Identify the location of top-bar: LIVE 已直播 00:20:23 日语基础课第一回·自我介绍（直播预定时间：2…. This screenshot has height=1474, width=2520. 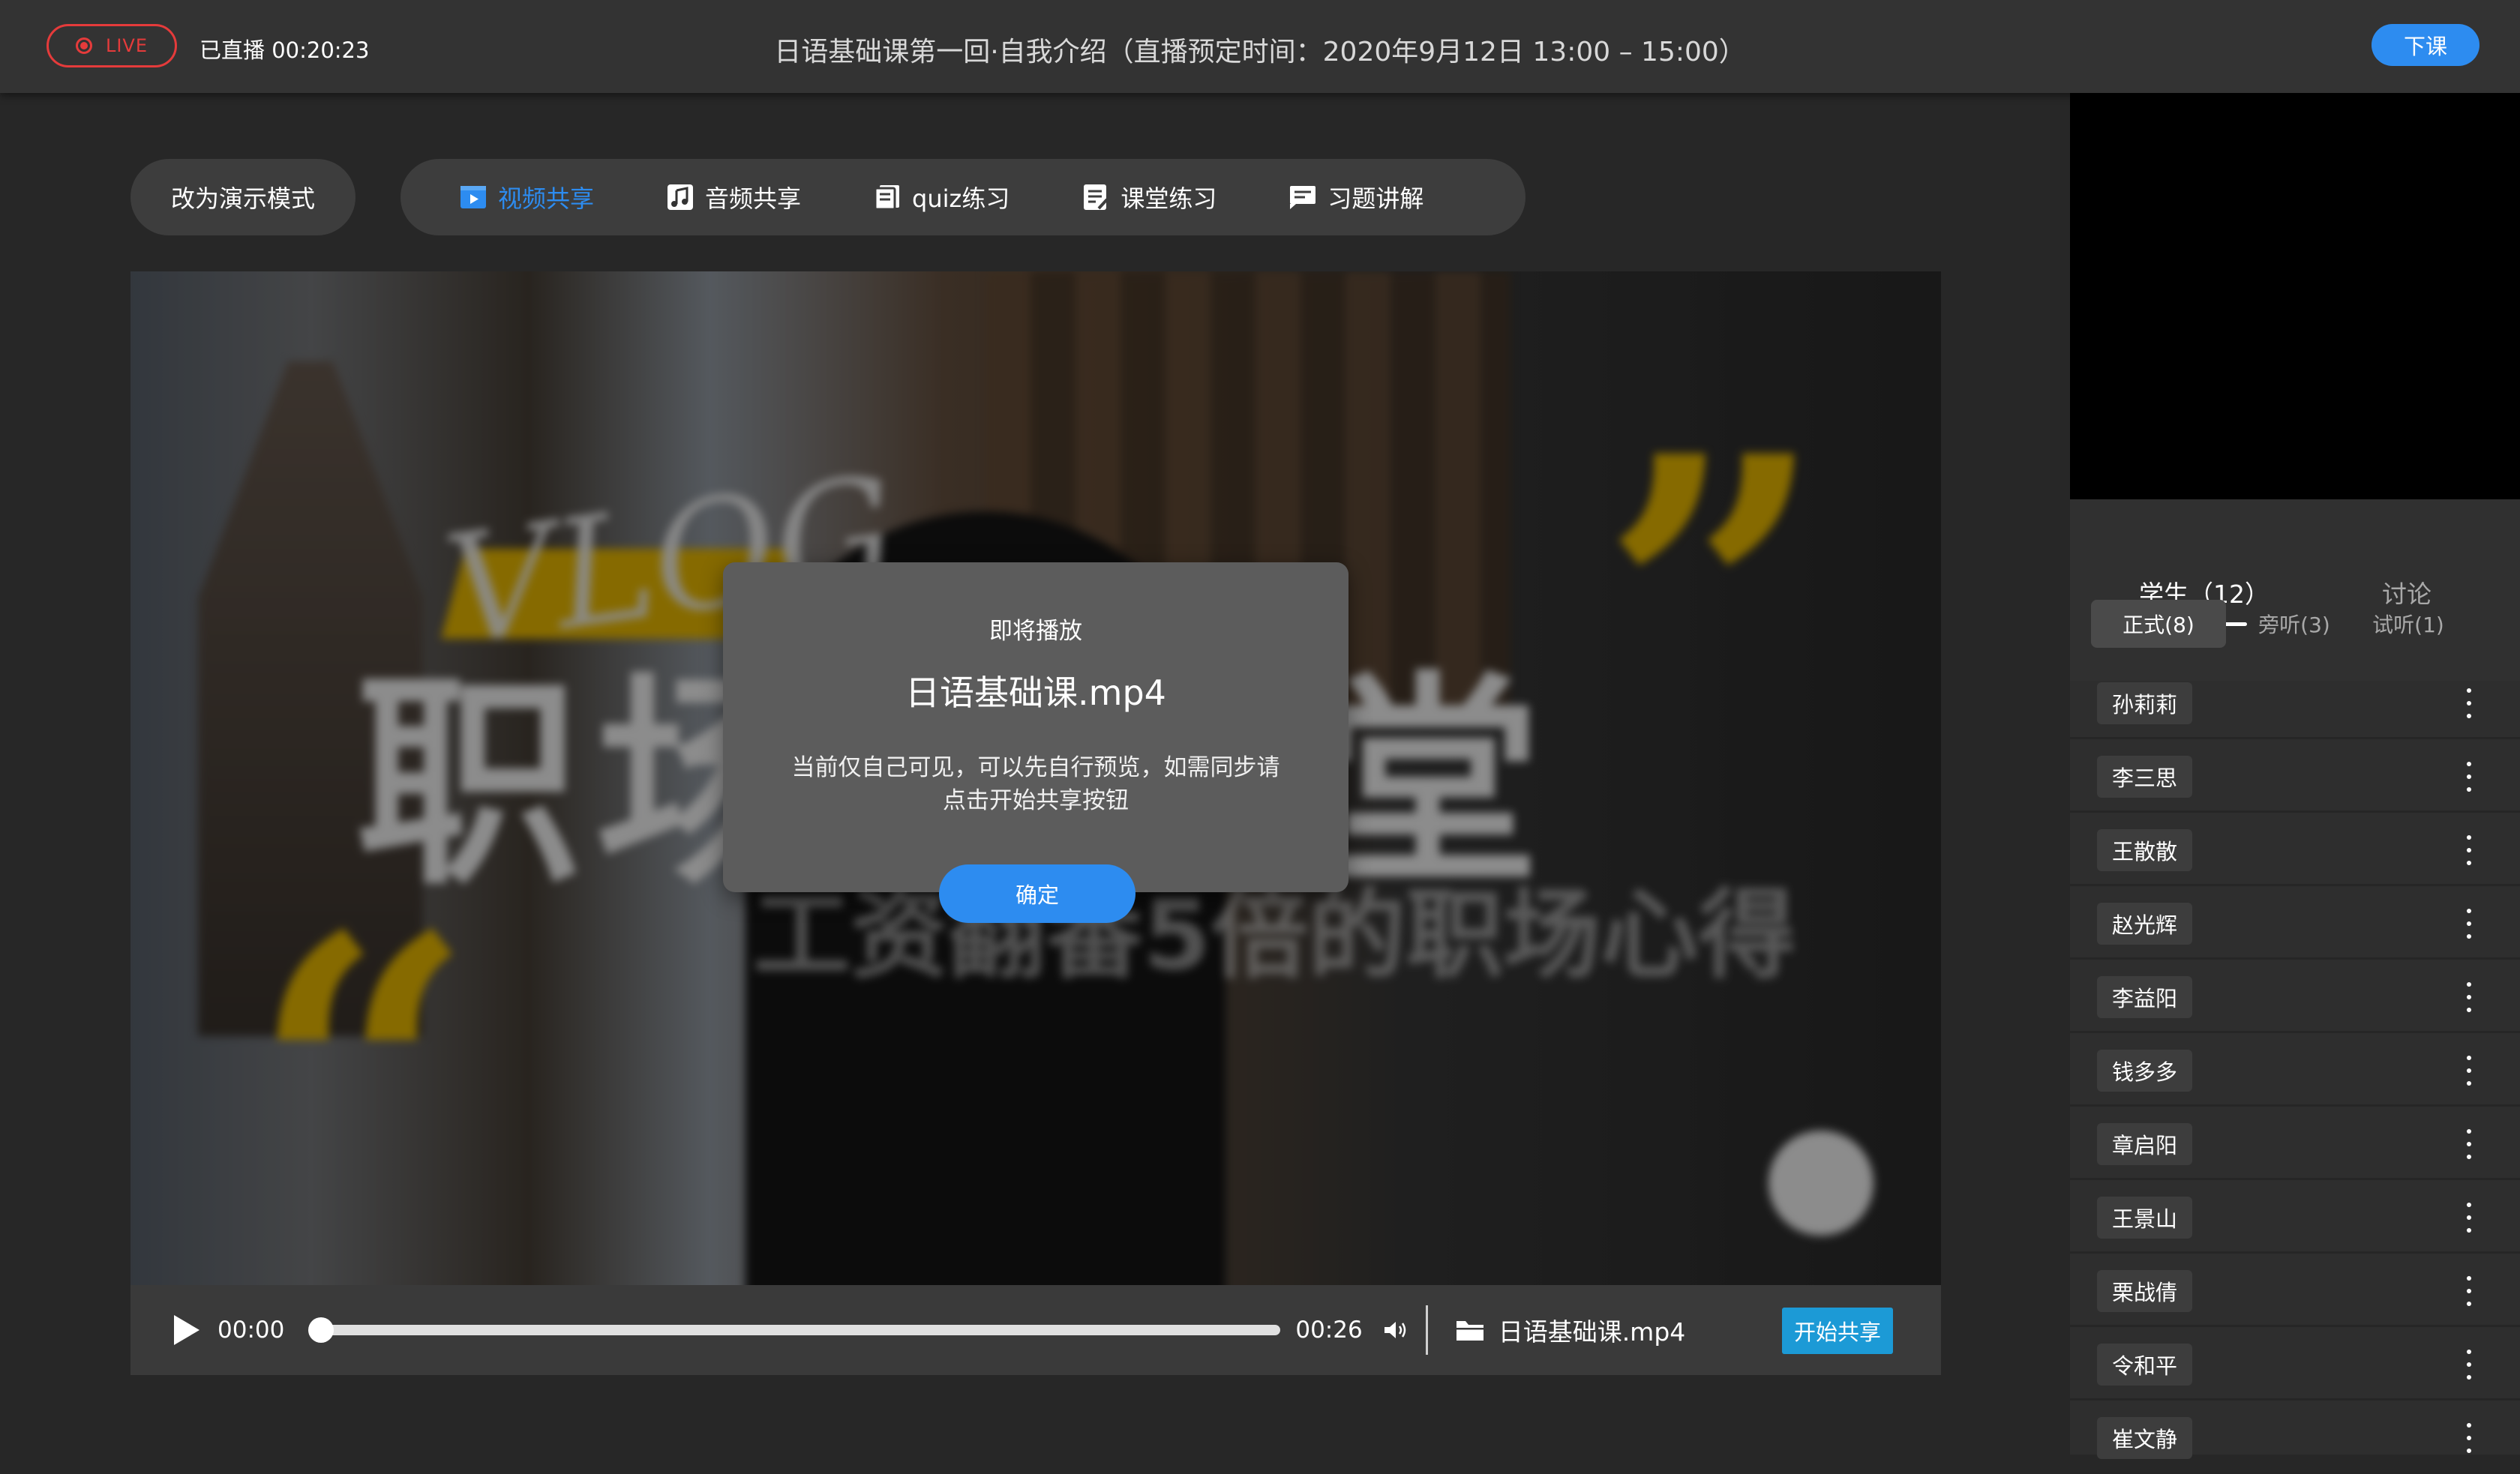
(1260, 46).